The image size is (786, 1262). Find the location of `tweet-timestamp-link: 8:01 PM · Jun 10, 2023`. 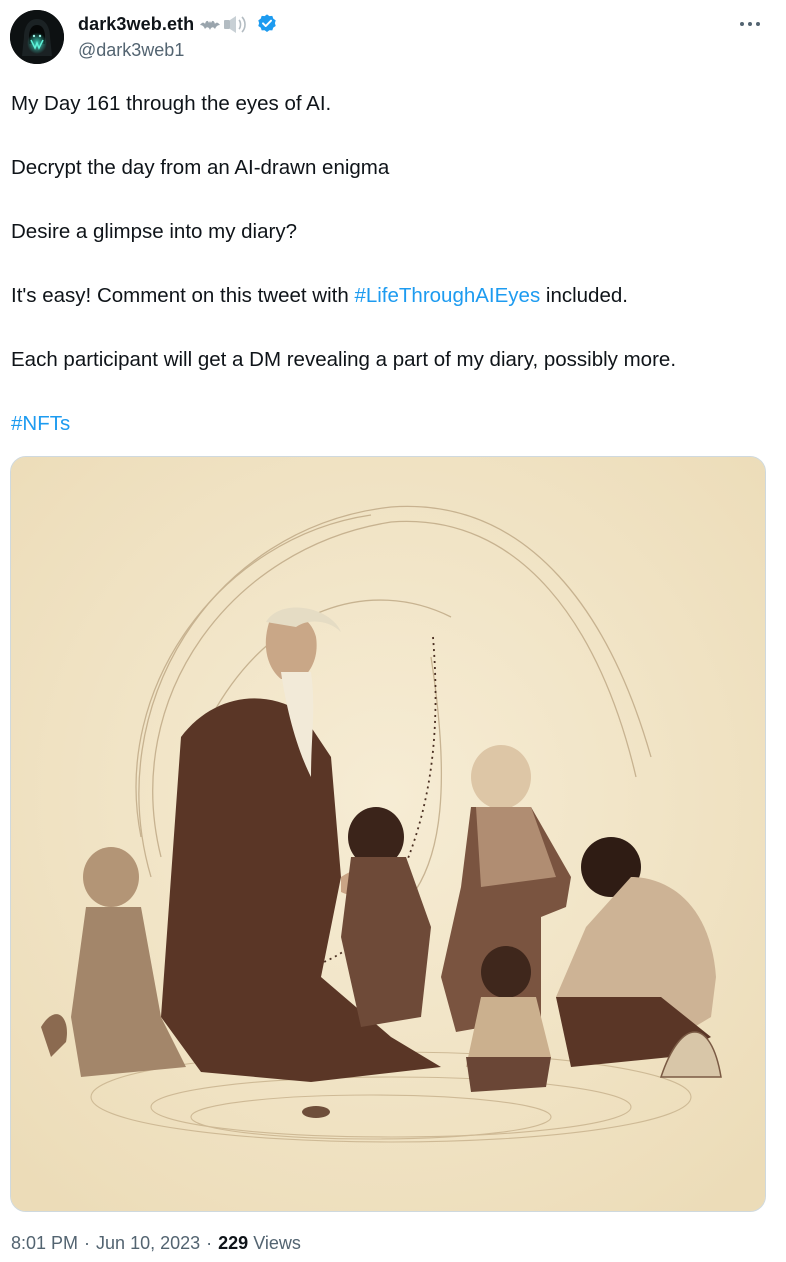

tweet-timestamp-link: 8:01 PM · Jun 10, 2023 is located at coordinates (105, 1243).